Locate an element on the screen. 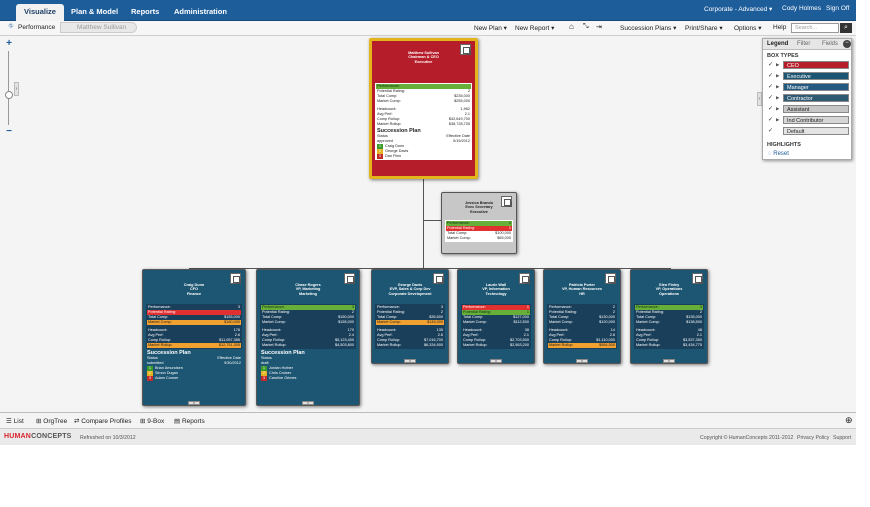 The height and width of the screenshot is (507, 870). search-icon: ⌕ is located at coordinates (846, 28).